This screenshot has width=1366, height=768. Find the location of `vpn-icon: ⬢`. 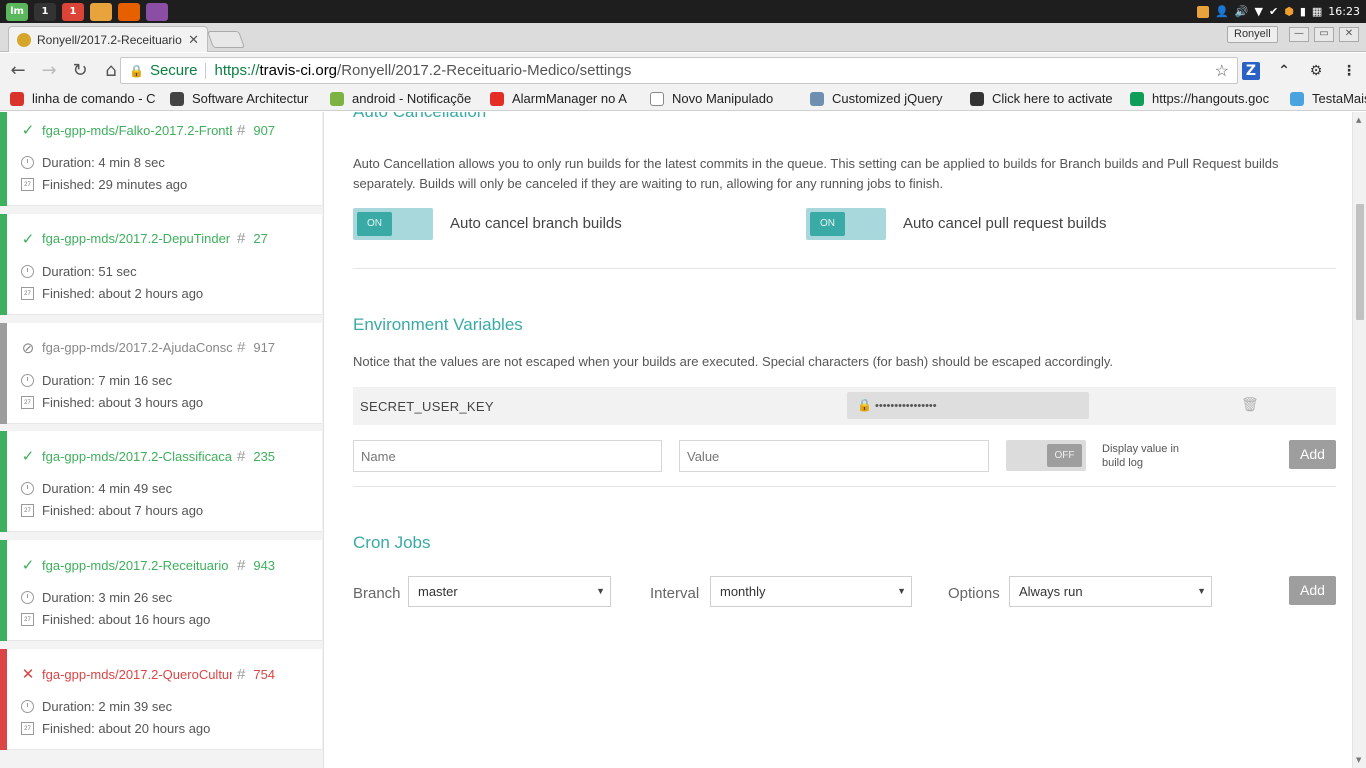

vpn-icon: ⬢ is located at coordinates (1289, 11).